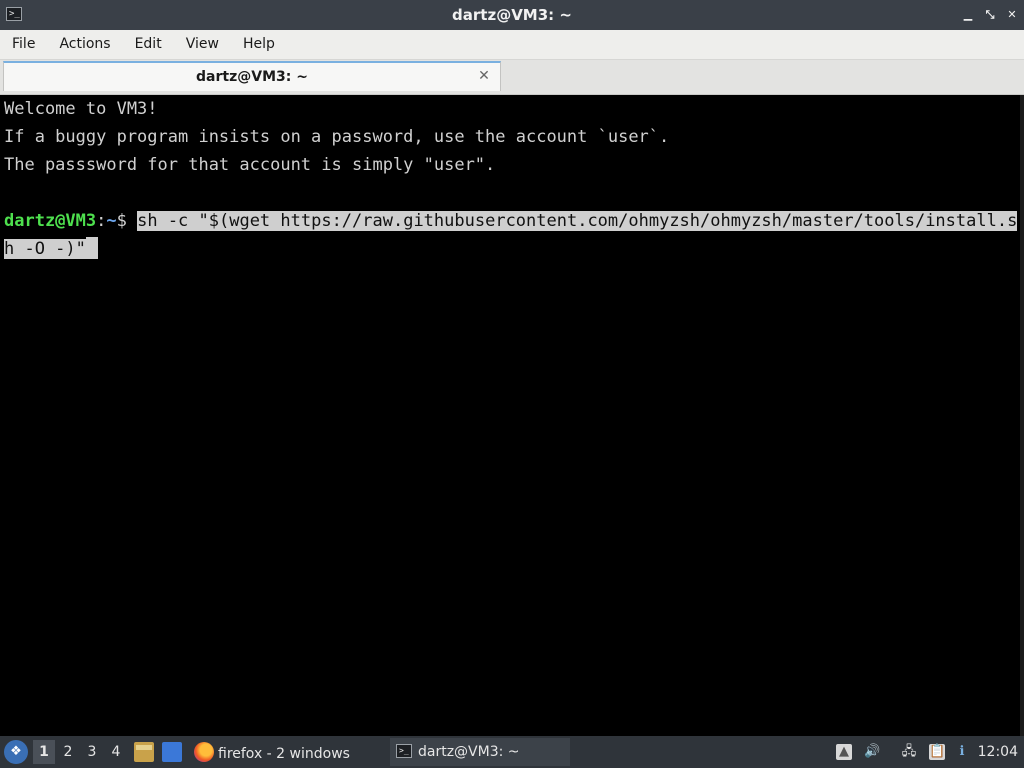  I want to click on file-manager-icon, so click(144, 752).